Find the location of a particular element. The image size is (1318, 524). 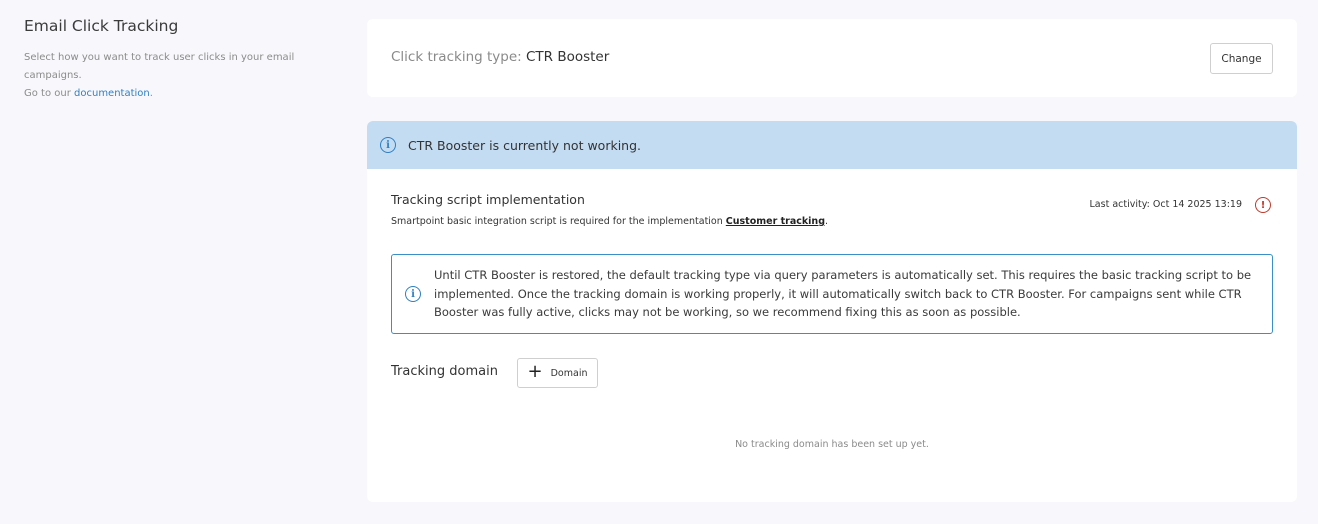

tracking-type-label: Click tracking type: CTR Booster is located at coordinates (500, 57).